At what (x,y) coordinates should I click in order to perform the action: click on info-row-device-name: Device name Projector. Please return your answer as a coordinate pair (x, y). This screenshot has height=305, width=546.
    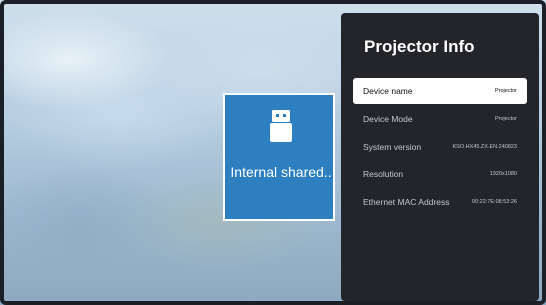
    Looking at the image, I should click on (440, 91).